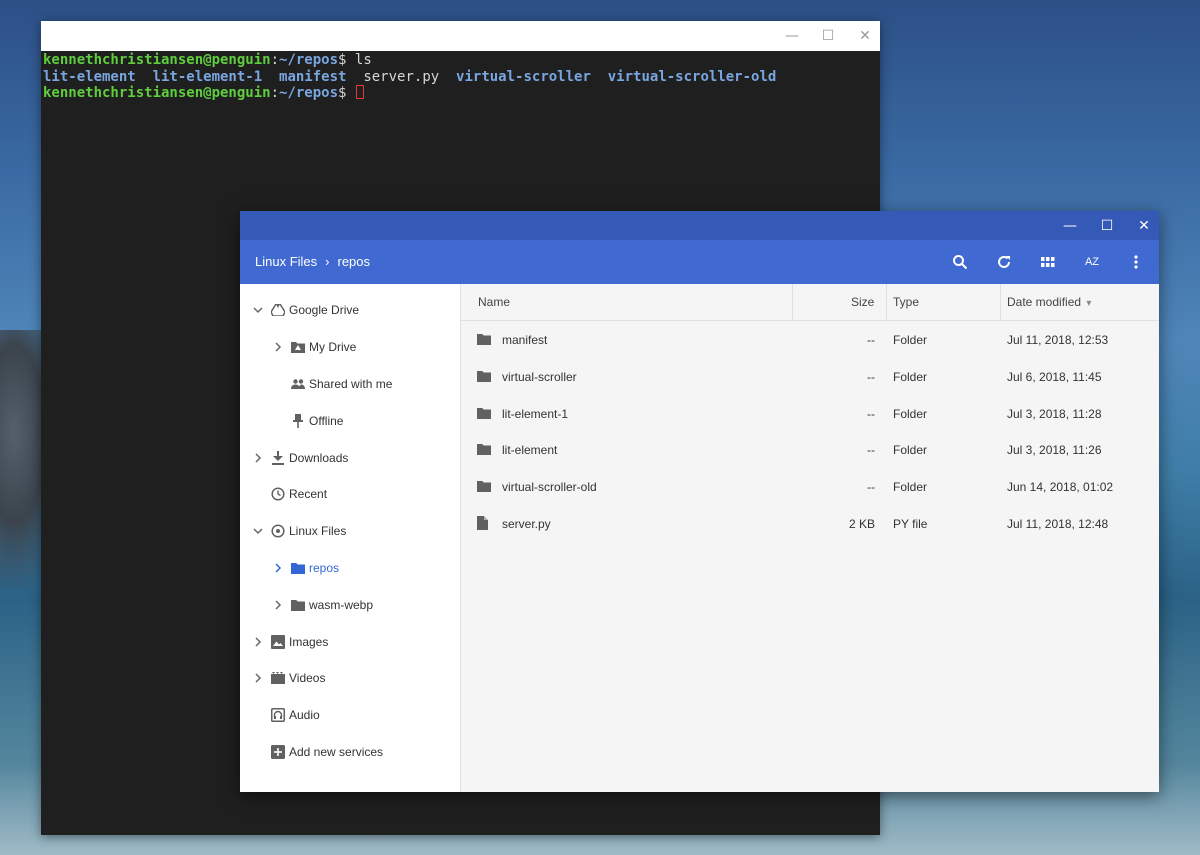 The height and width of the screenshot is (855, 1200). I want to click on sidebar-item-label: Videos, so click(307, 678).